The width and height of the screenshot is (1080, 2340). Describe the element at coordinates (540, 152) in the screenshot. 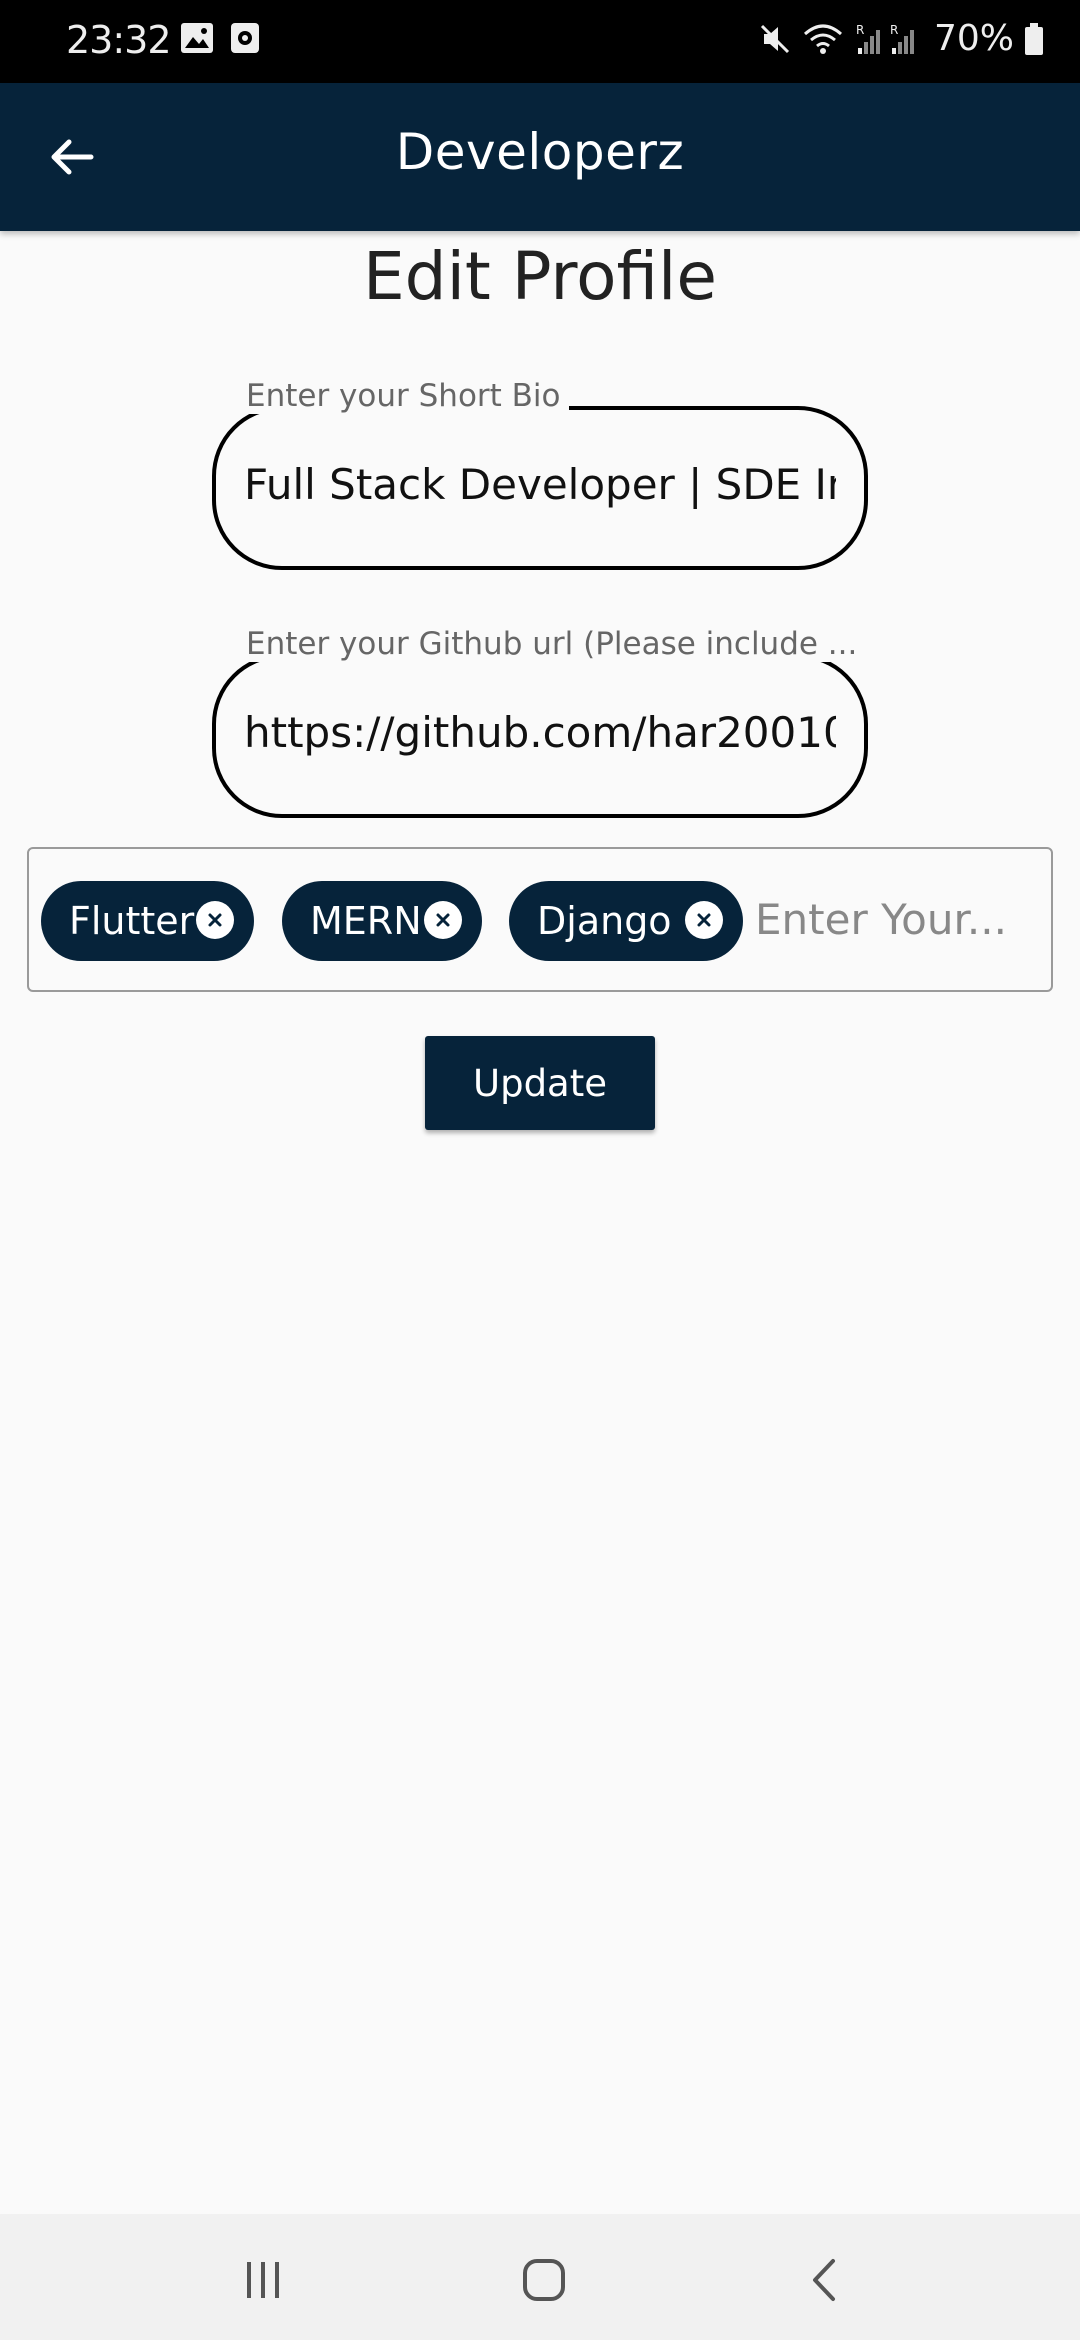

I see `app-title: Developerz` at that location.